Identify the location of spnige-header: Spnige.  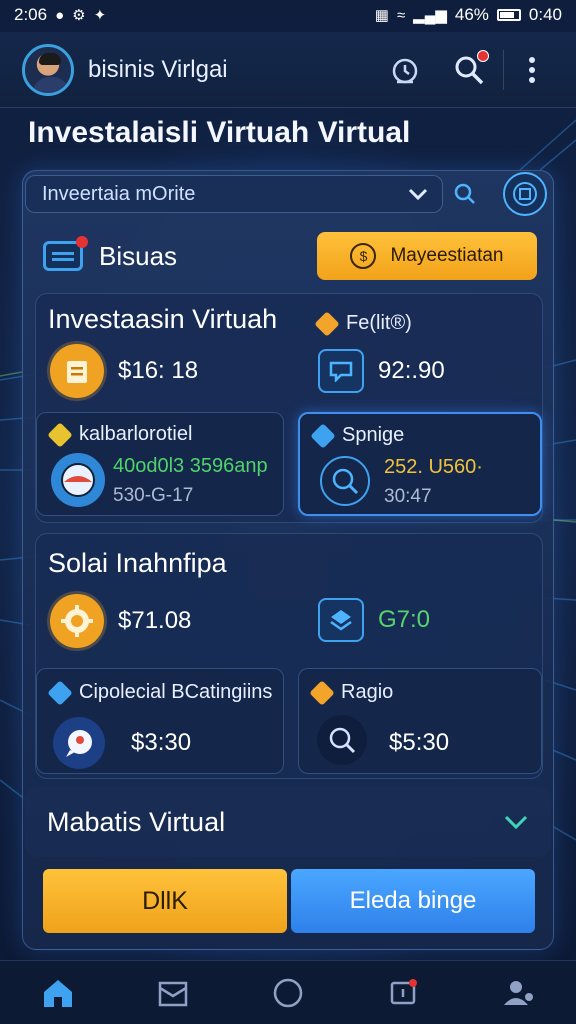
(357, 435).